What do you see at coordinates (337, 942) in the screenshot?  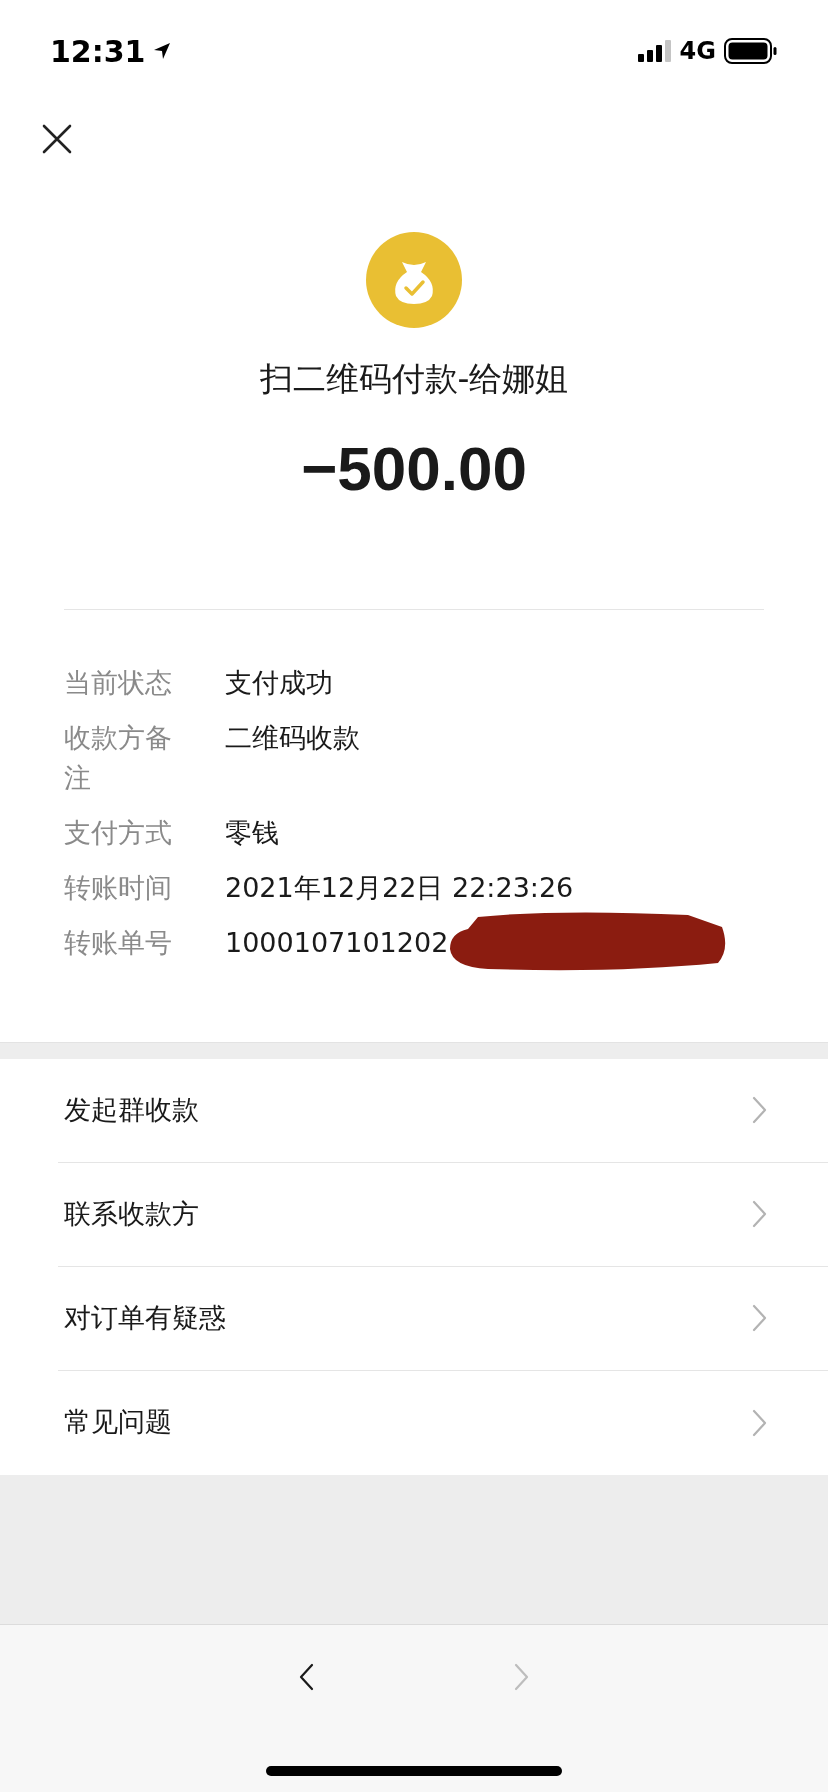 I see `detail-value: 1000107101202` at bounding box center [337, 942].